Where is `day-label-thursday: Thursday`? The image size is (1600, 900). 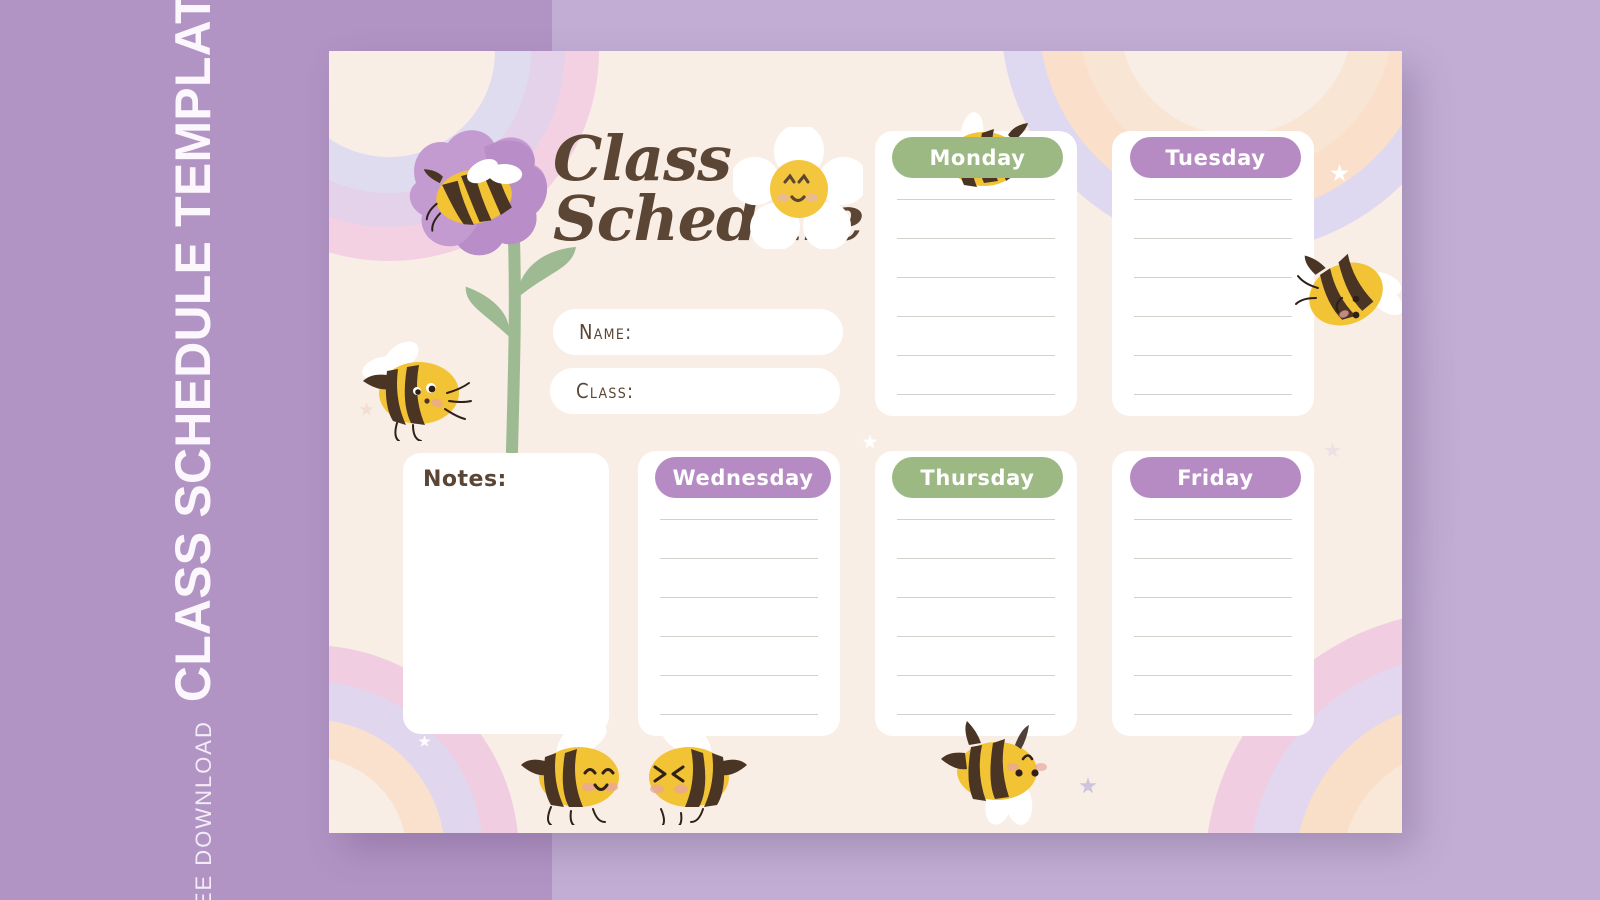
day-label-thursday: Thursday is located at coordinates (977, 477).